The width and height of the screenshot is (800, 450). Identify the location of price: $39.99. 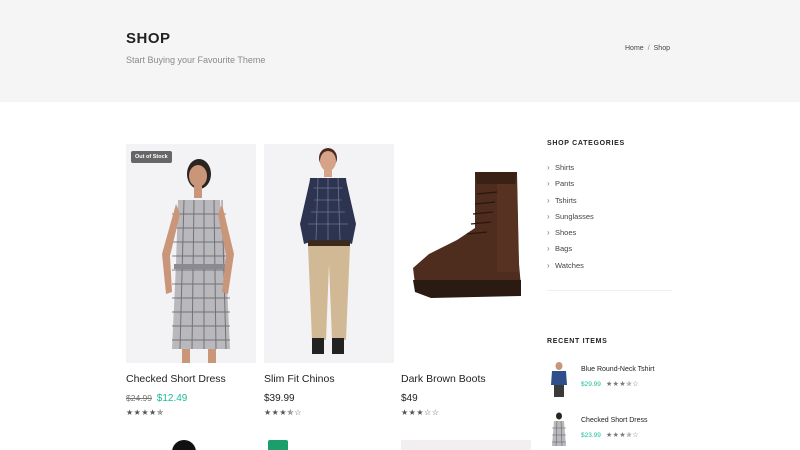
(279, 398).